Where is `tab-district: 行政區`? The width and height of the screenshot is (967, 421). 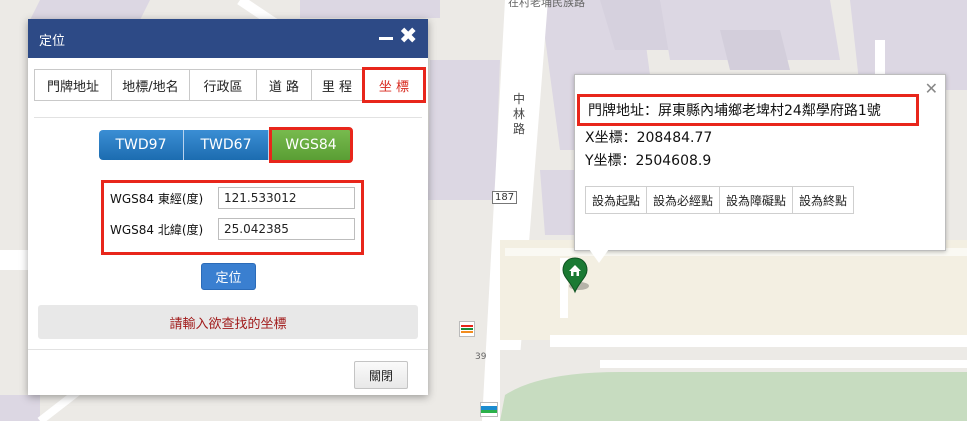 tab-district: 行政區 is located at coordinates (223, 85).